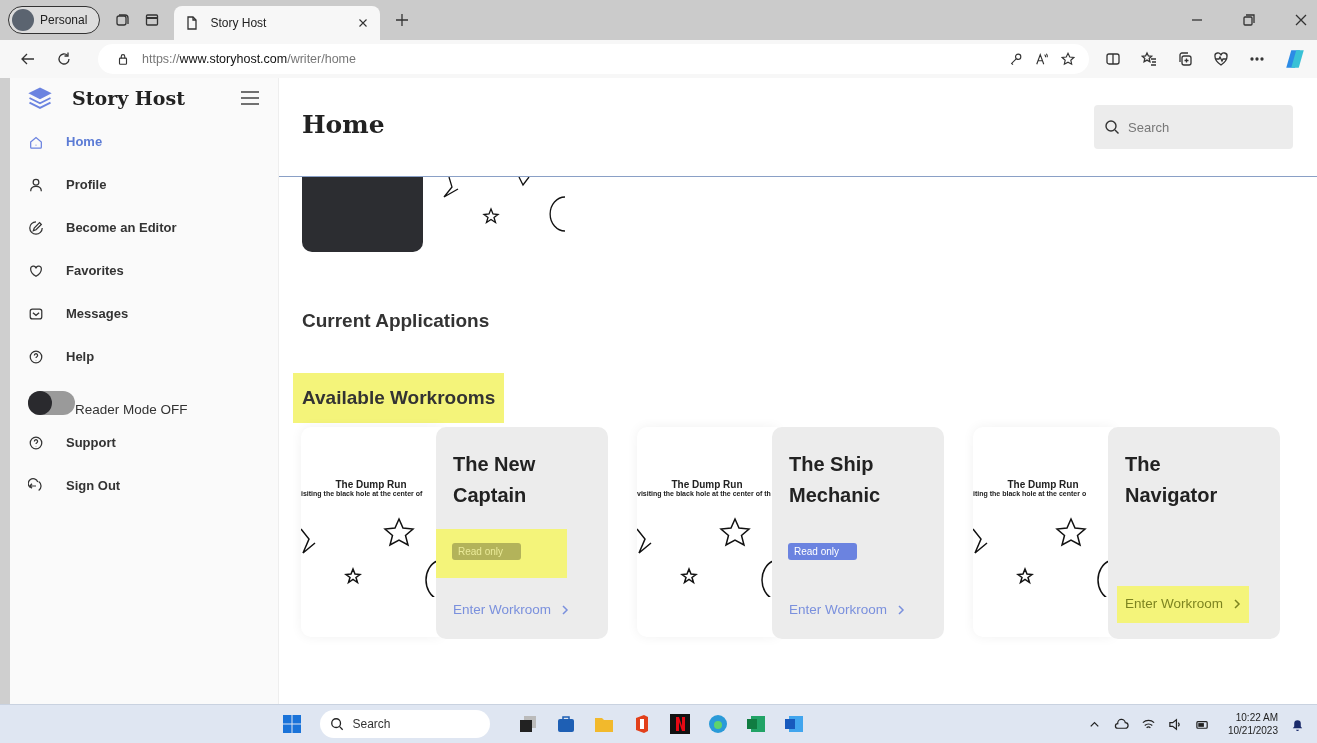  I want to click on nav-item: Support, so click(144, 442).